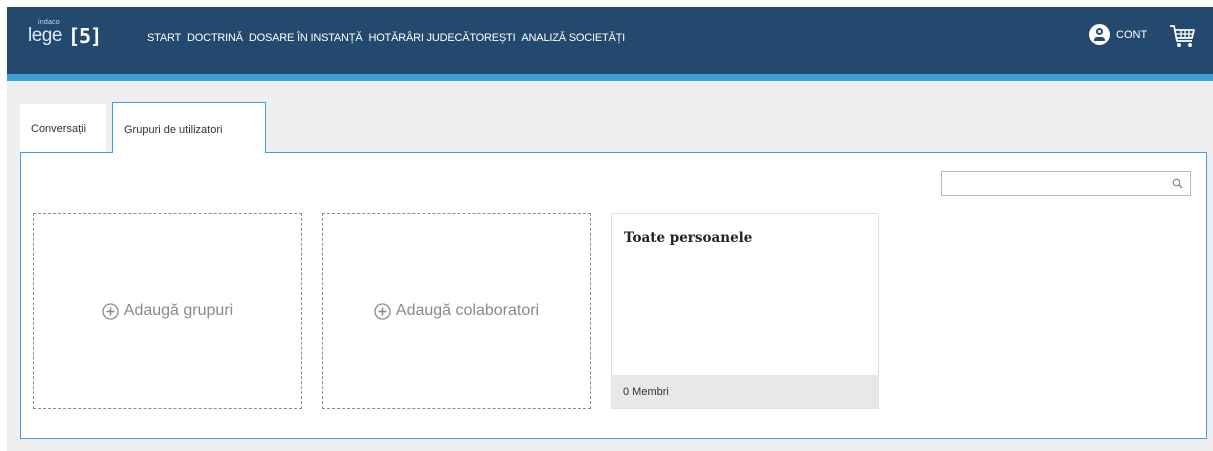 The height and width of the screenshot is (451, 1213). I want to click on tab-conversations: Conversații, so click(63, 128).